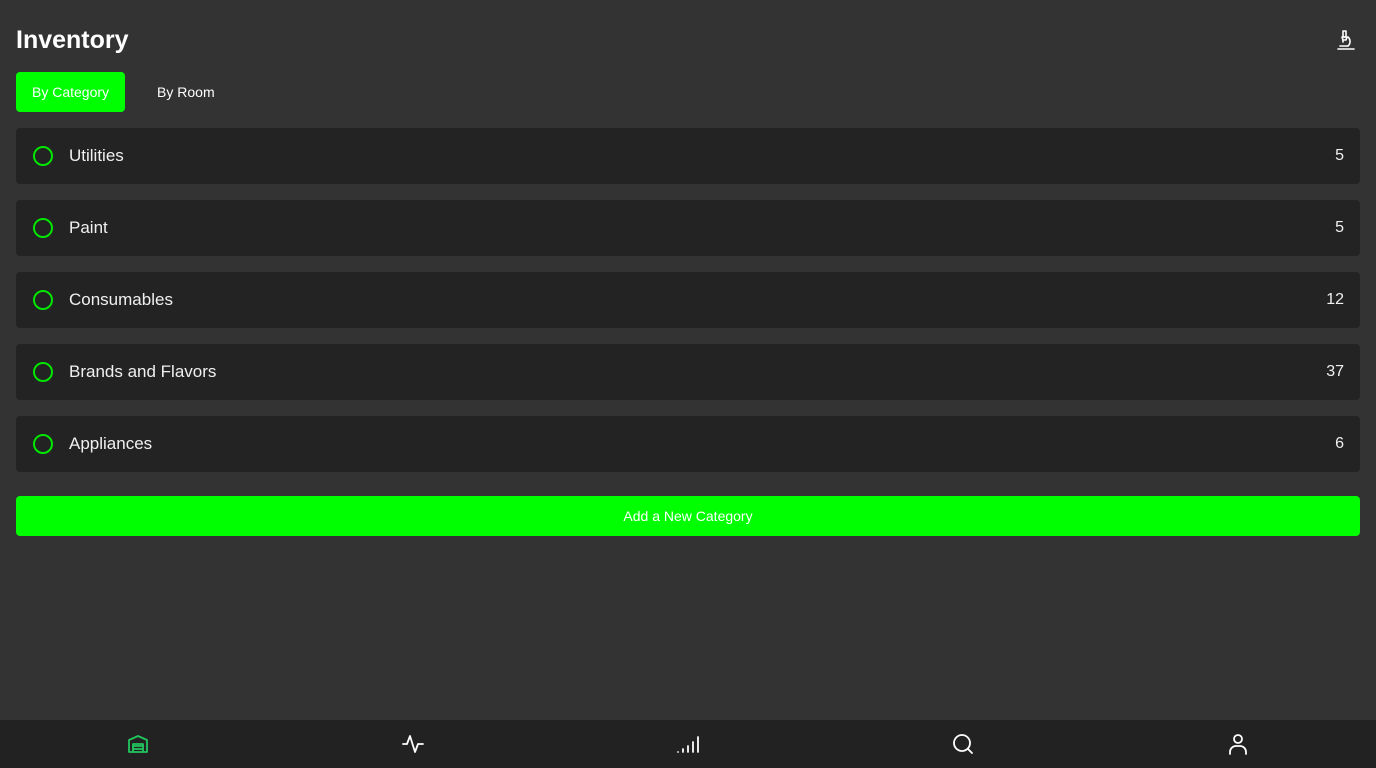 This screenshot has height=768, width=1376. Describe the element at coordinates (88, 227) in the screenshot. I see `category-label: Paint` at that location.